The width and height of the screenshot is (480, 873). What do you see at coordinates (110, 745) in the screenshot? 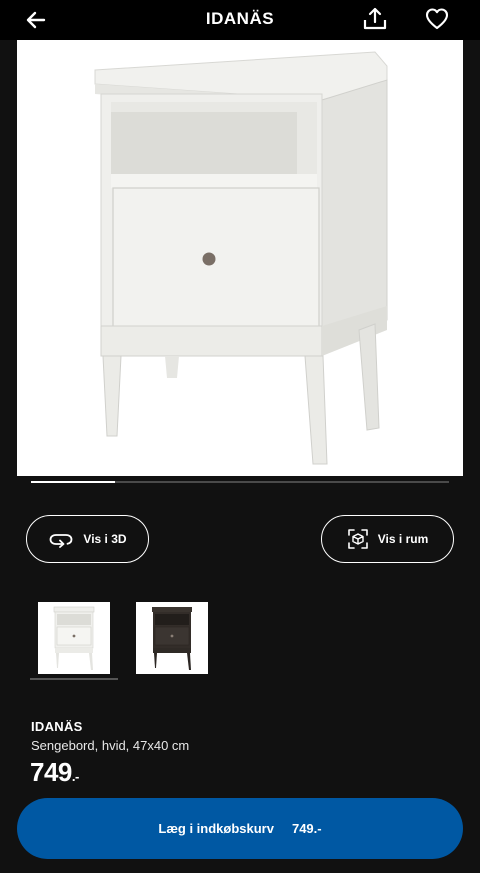
I see `product-description: Sengebord, hvid, 47x40 cm` at bounding box center [110, 745].